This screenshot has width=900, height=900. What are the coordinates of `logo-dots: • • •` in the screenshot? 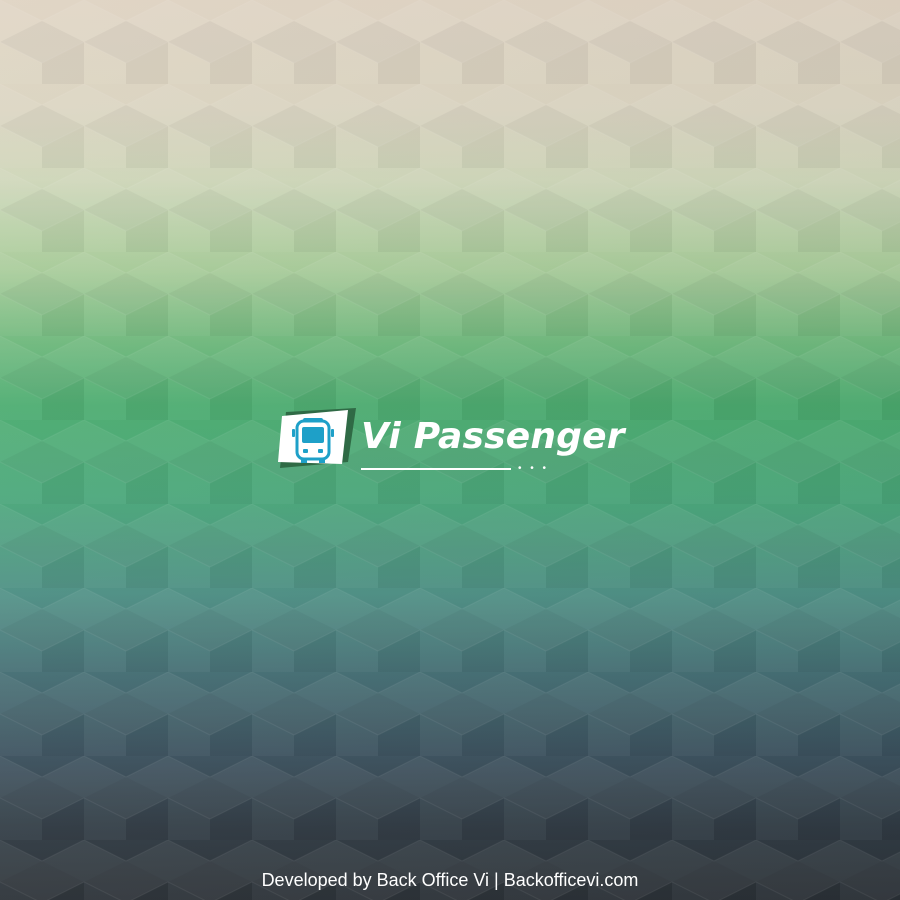 It's located at (534, 468).